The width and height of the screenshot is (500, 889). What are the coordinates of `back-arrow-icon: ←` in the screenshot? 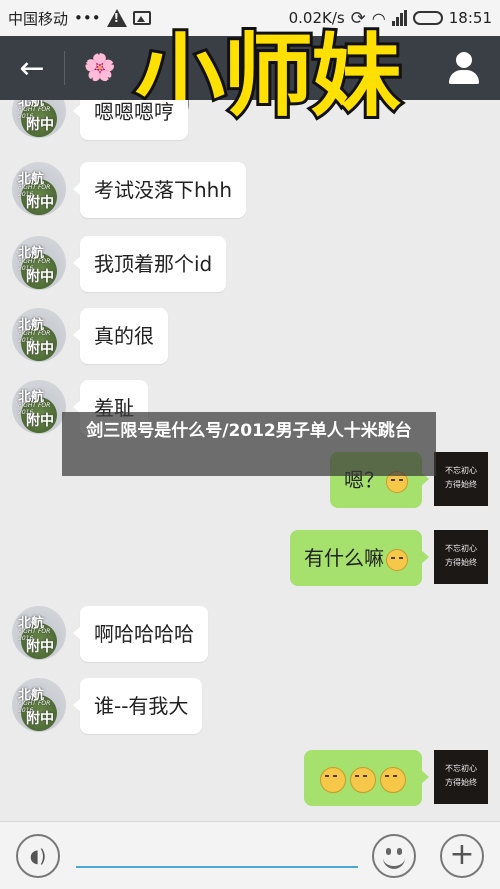 It's located at (32, 68).